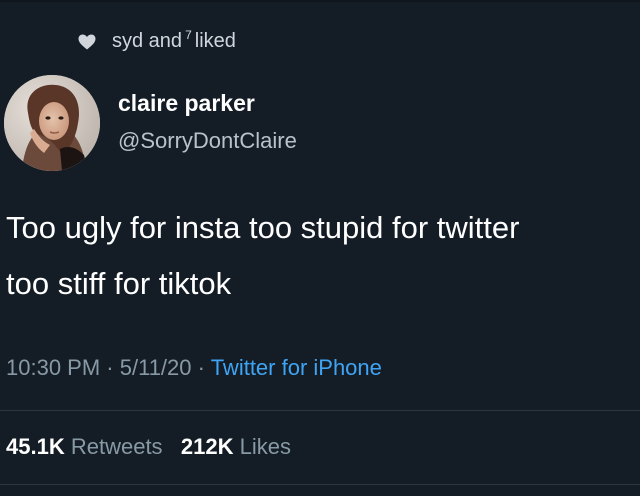  What do you see at coordinates (116, 446) in the screenshot?
I see `retweets-label: Retweets` at bounding box center [116, 446].